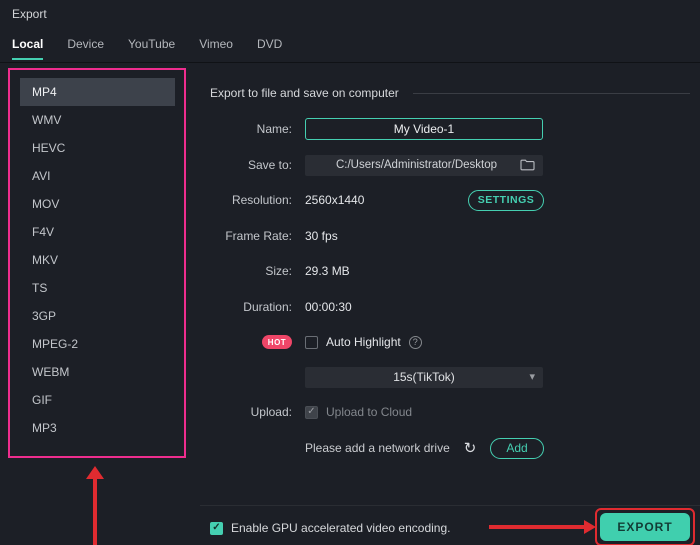  I want to click on gpu-encoding-checkbox: ✓, so click(216, 528).